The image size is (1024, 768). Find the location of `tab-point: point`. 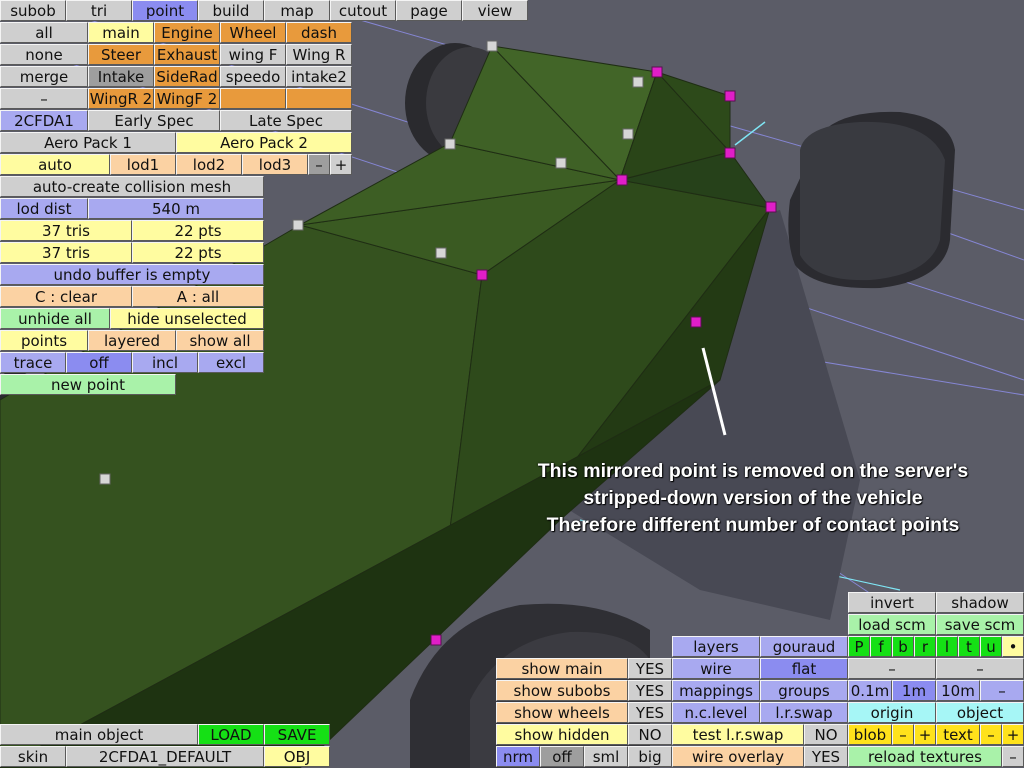

tab-point: point is located at coordinates (165, 10).